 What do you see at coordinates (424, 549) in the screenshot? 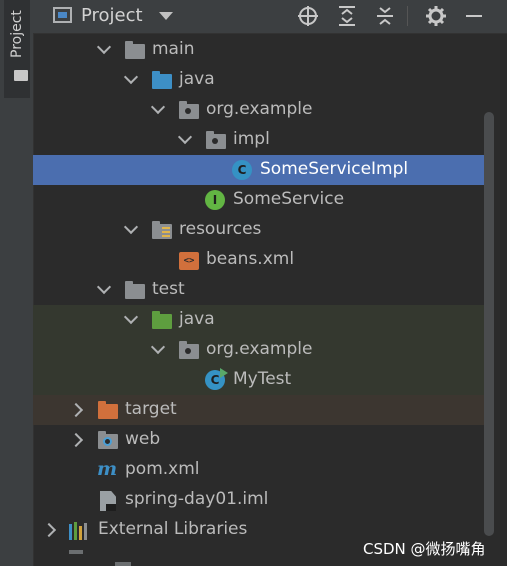
I see `watermark: CSDN @微扬嘴角` at bounding box center [424, 549].